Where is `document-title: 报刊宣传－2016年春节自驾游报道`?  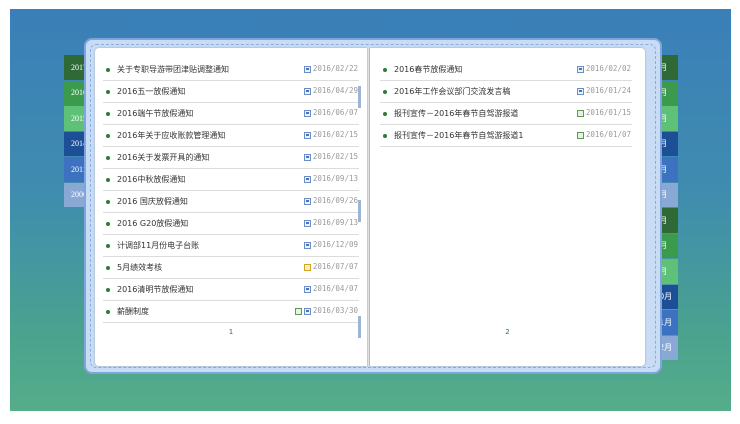
document-title: 报刊宣传－2016年春节自驾游报道 is located at coordinates (456, 113).